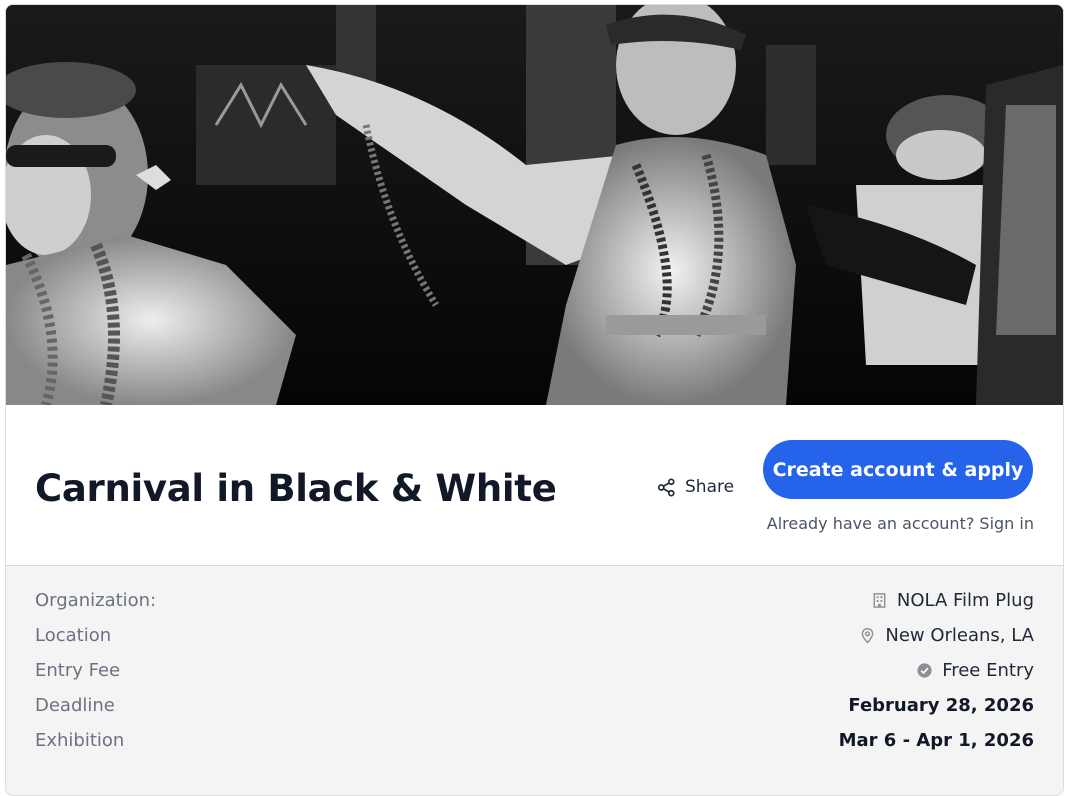 The image size is (1068, 796). I want to click on location-text: New Orleans, LA, so click(959, 635).